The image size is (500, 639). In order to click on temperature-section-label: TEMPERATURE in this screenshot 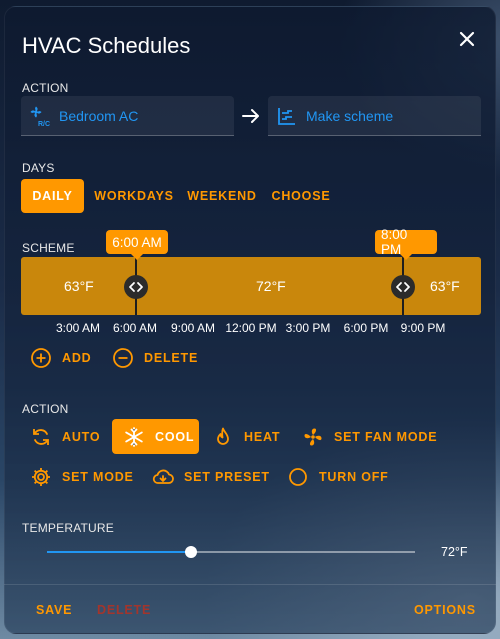, I will do `click(68, 528)`.